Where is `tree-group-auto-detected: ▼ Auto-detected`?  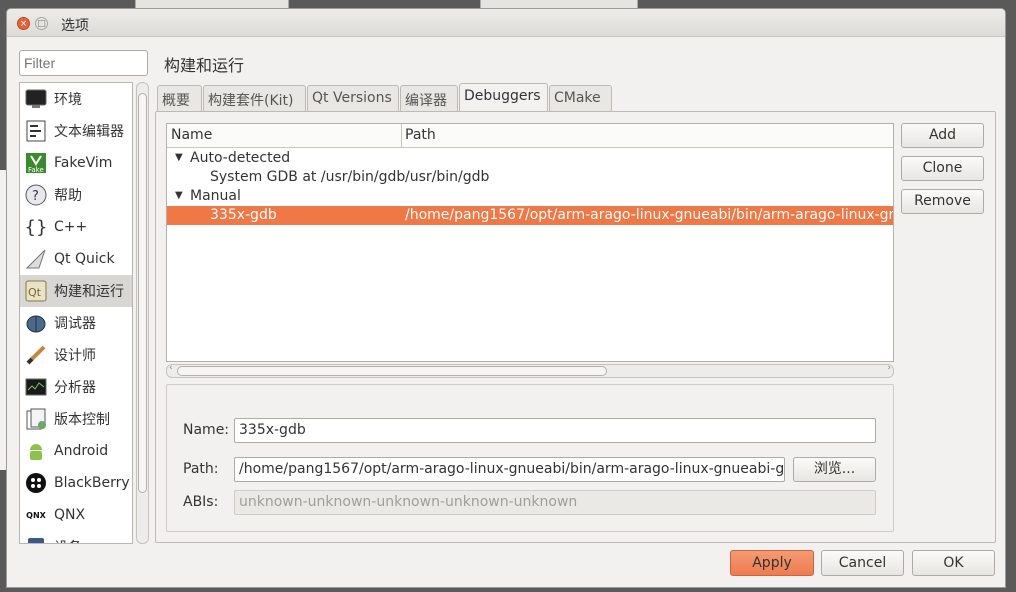 tree-group-auto-detected: ▼ Auto-detected is located at coordinates (530, 158).